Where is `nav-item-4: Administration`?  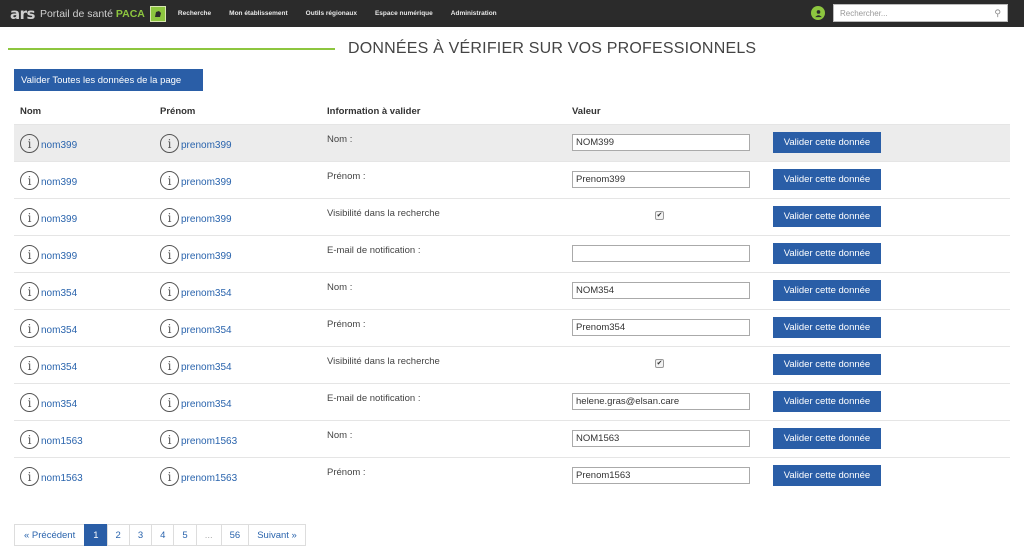 nav-item-4: Administration is located at coordinates (474, 13).